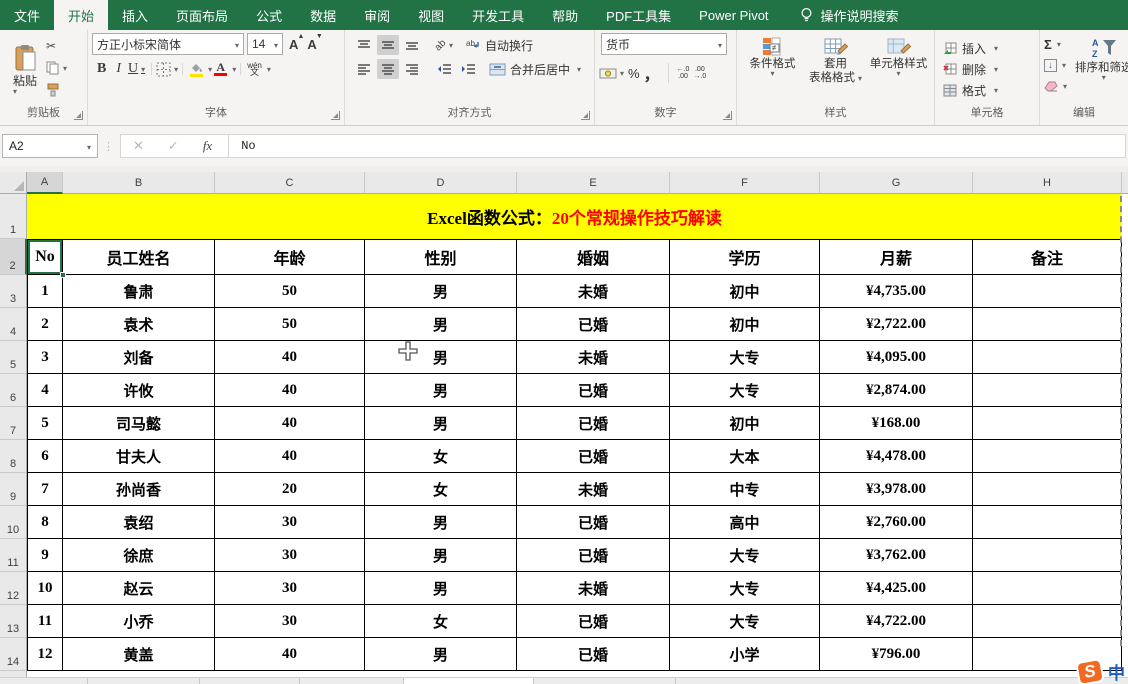 Image resolution: width=1128 pixels, height=684 pixels. What do you see at coordinates (431, 15) in the screenshot?
I see `tab-view: 视图` at bounding box center [431, 15].